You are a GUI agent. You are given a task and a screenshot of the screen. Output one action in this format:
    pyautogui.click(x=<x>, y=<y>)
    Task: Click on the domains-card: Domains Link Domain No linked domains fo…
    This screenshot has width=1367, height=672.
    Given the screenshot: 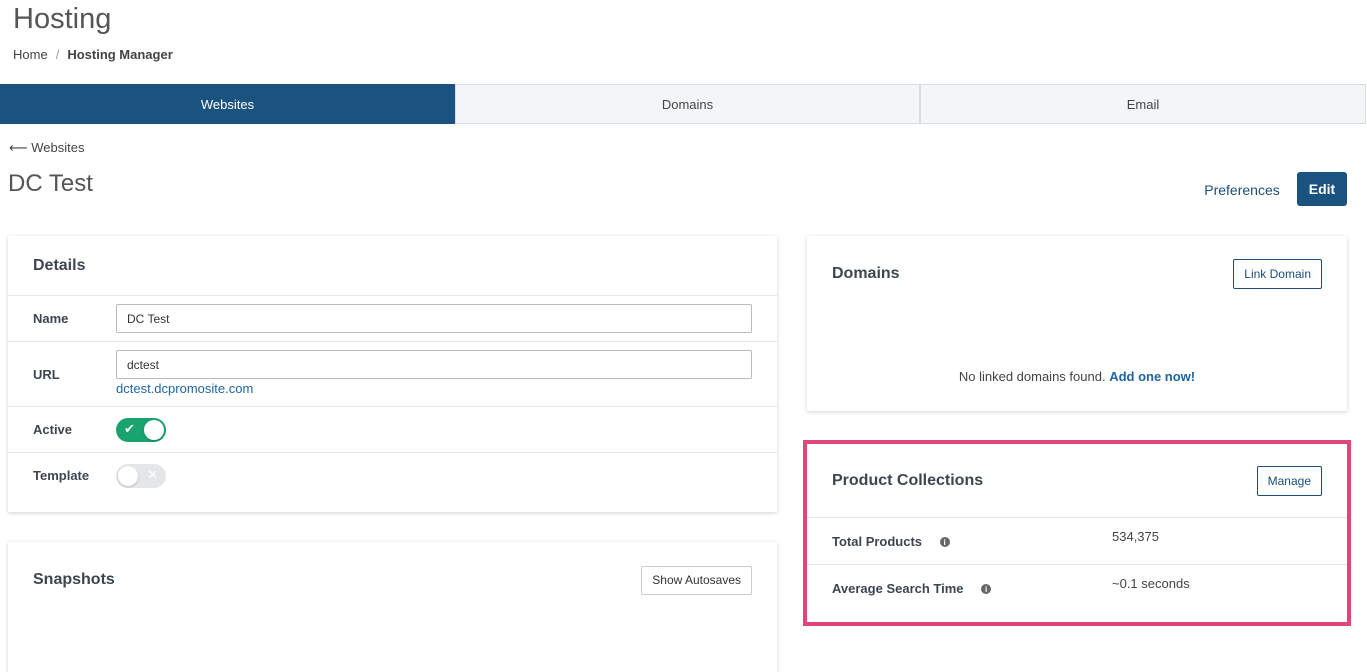 What is the action you would take?
    pyautogui.click(x=1077, y=323)
    